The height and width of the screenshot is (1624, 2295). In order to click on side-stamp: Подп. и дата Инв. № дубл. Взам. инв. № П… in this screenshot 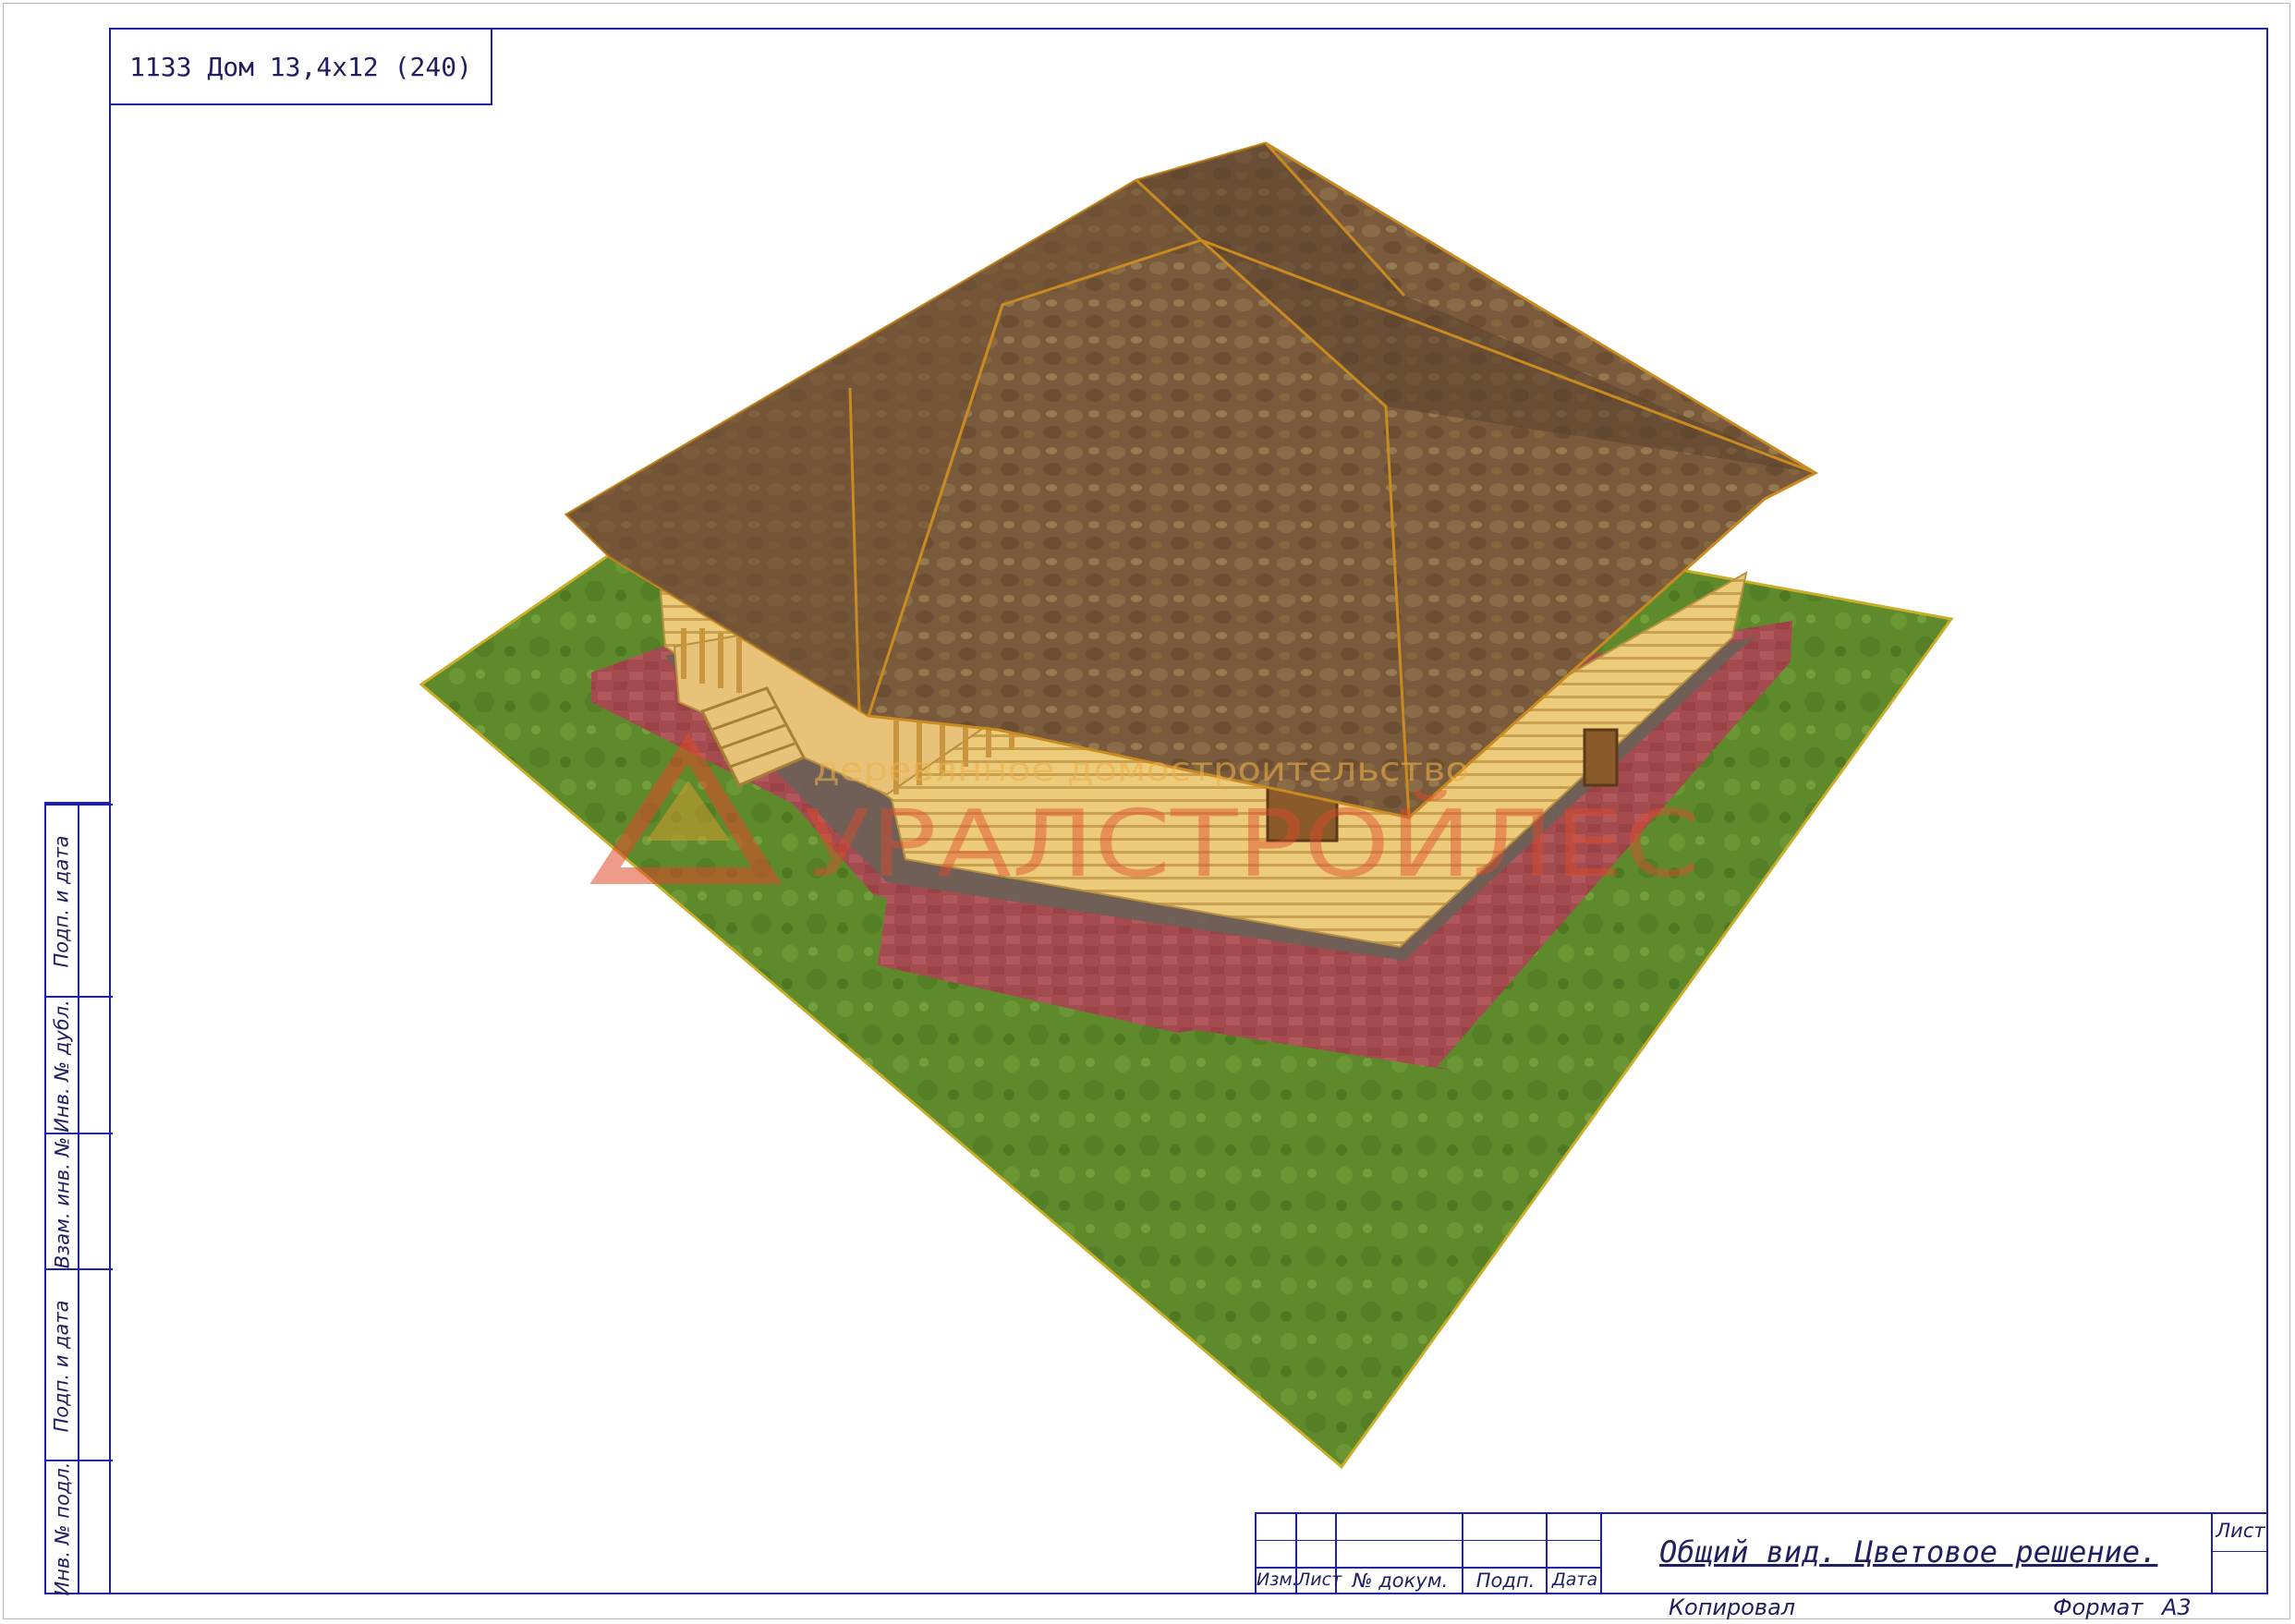, I will do `click(78, 1199)`.